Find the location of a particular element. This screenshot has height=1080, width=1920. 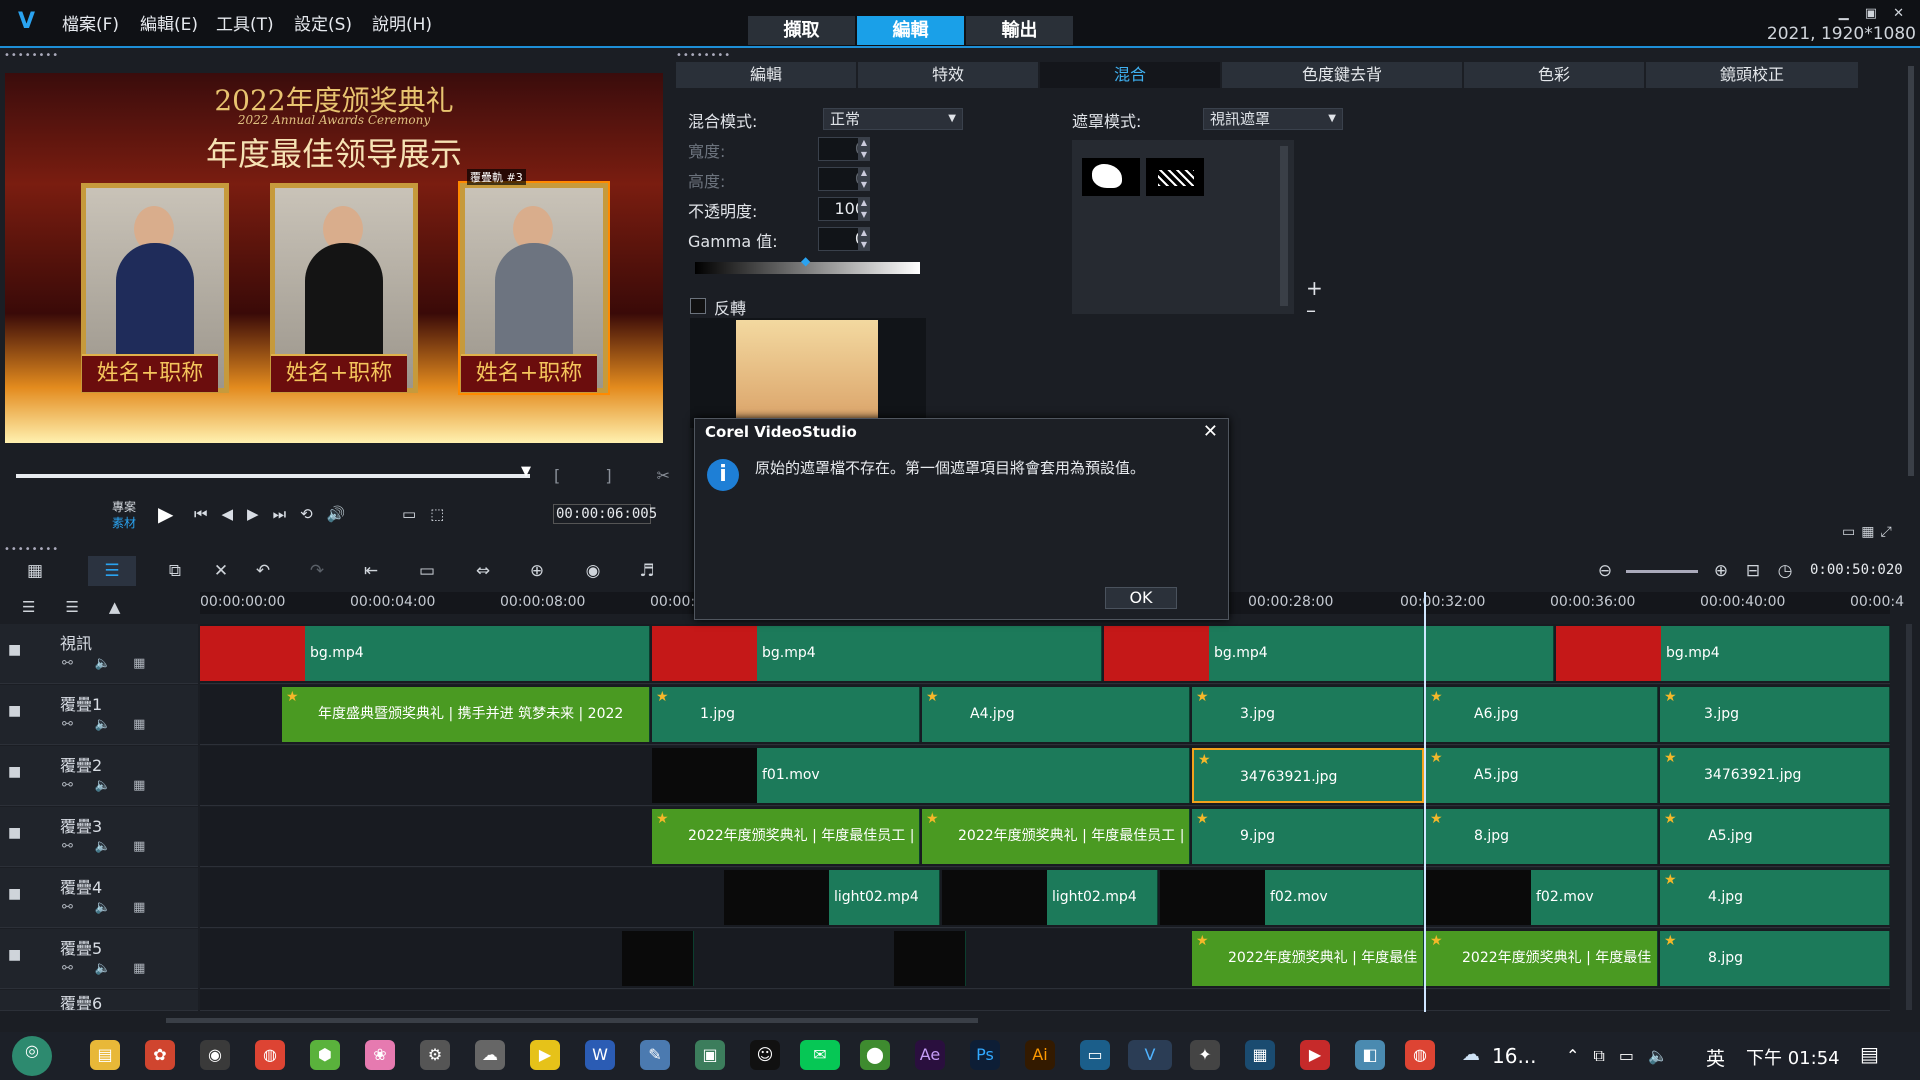

timeline-clip: ★ 4.jpg is located at coordinates (1775, 897).